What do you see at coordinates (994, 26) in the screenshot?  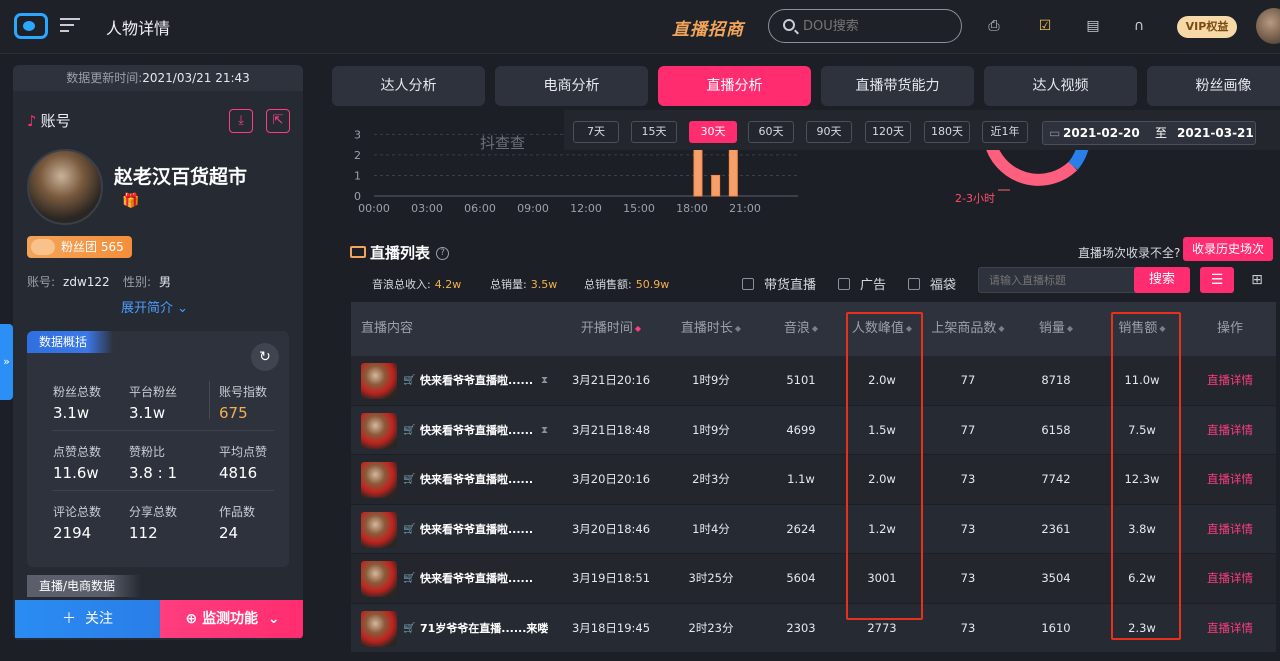 I see `printer-icon: ⎙` at bounding box center [994, 26].